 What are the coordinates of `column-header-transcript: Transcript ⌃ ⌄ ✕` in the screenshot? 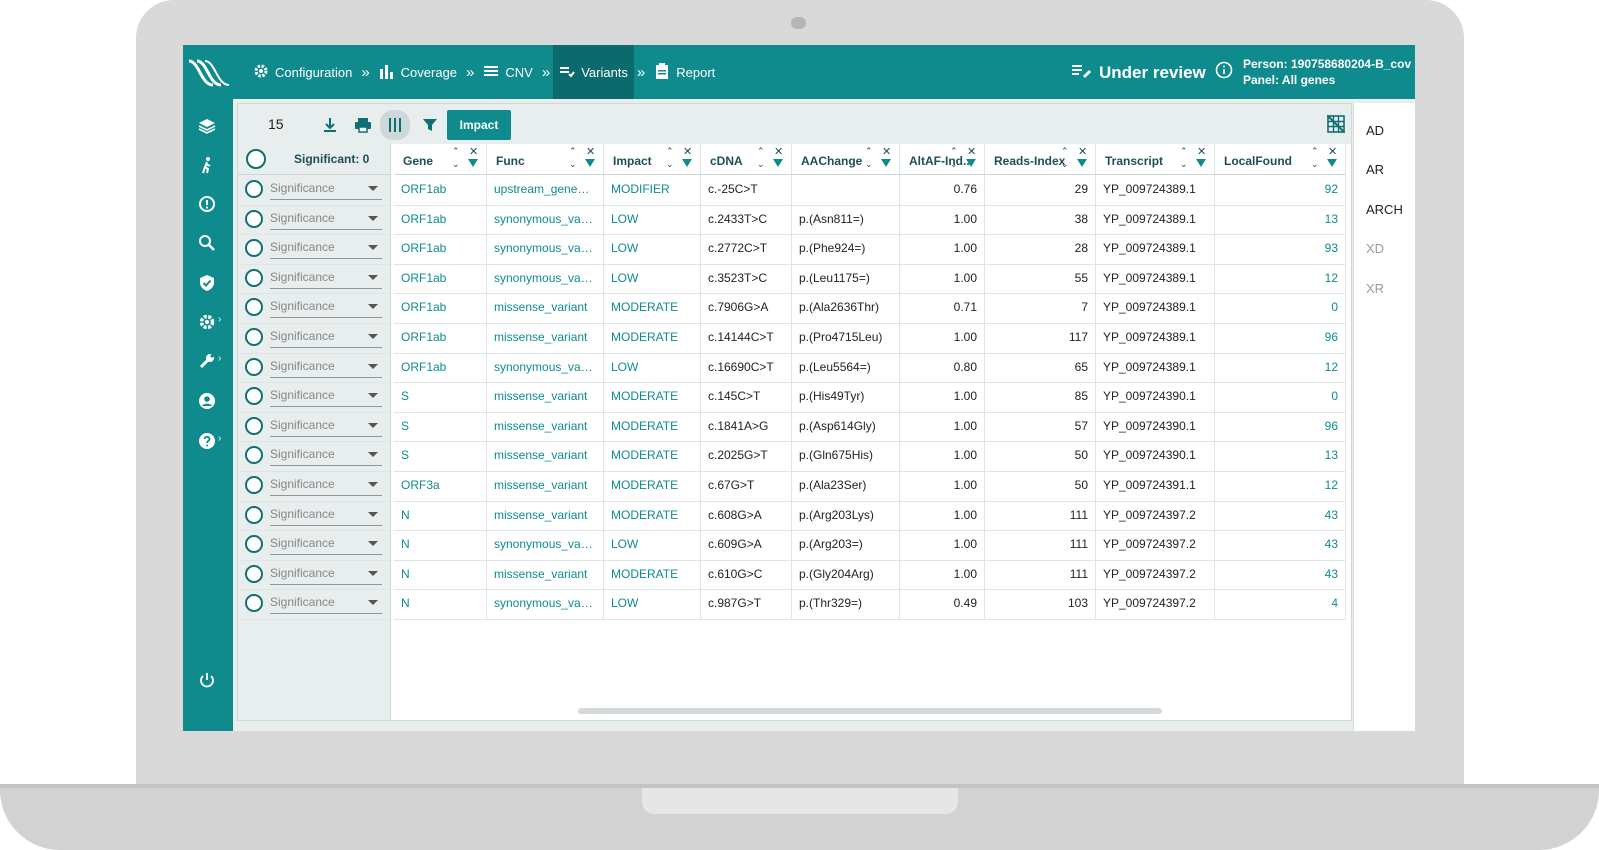 It's located at (1155, 159).